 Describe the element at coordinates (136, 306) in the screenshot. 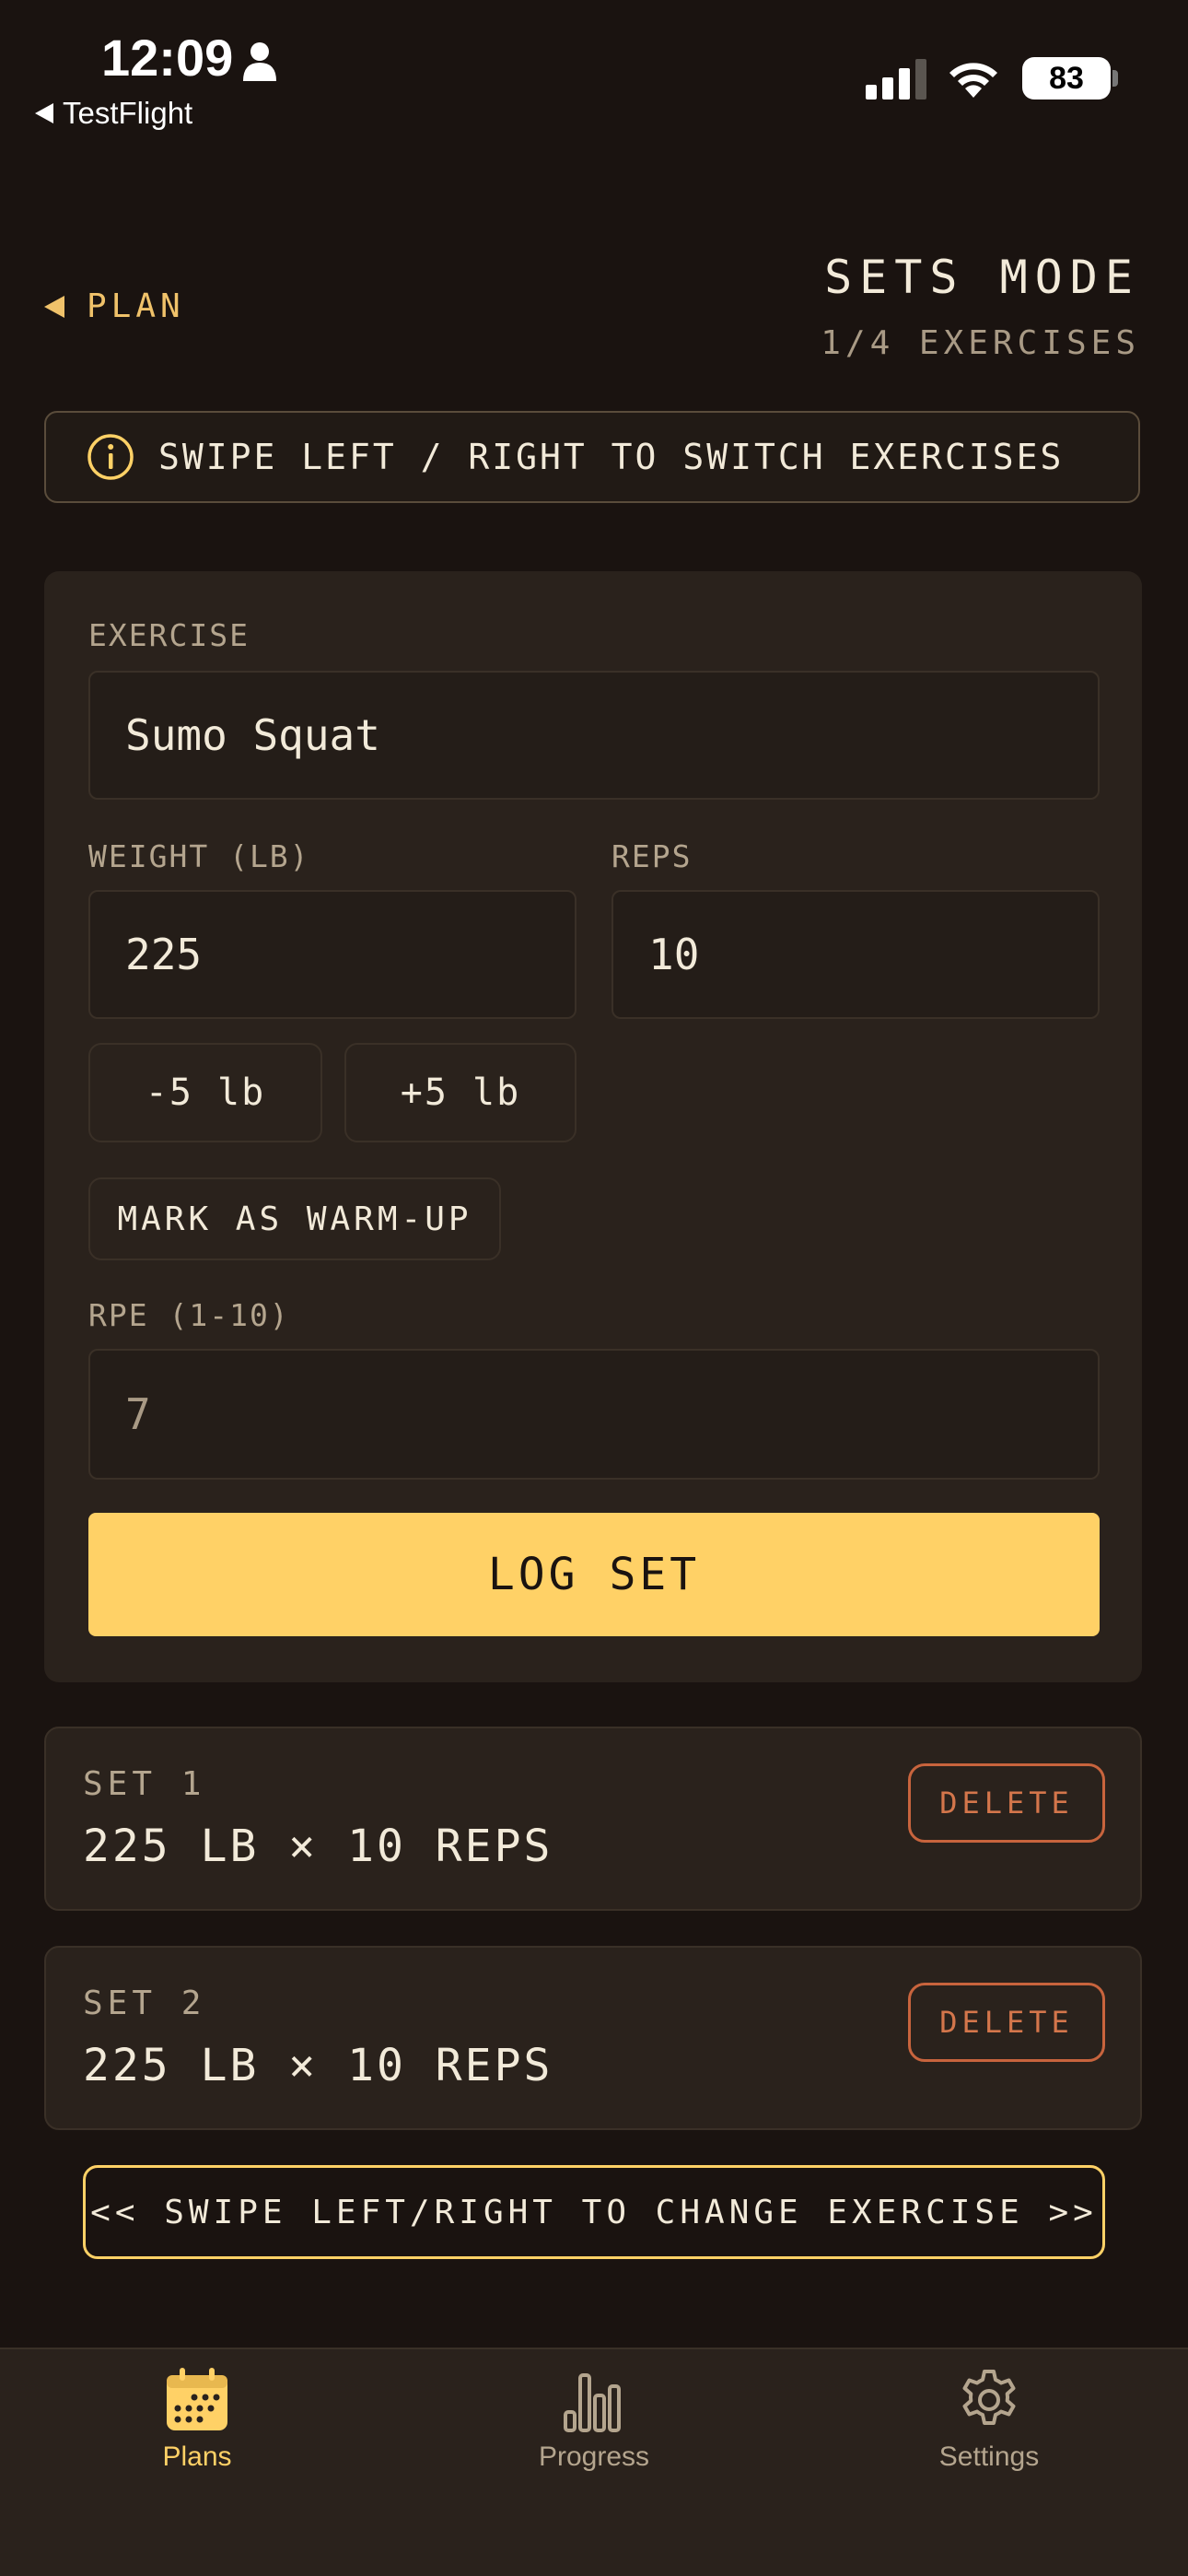

I see `back-to-plan-label: PLAN` at that location.